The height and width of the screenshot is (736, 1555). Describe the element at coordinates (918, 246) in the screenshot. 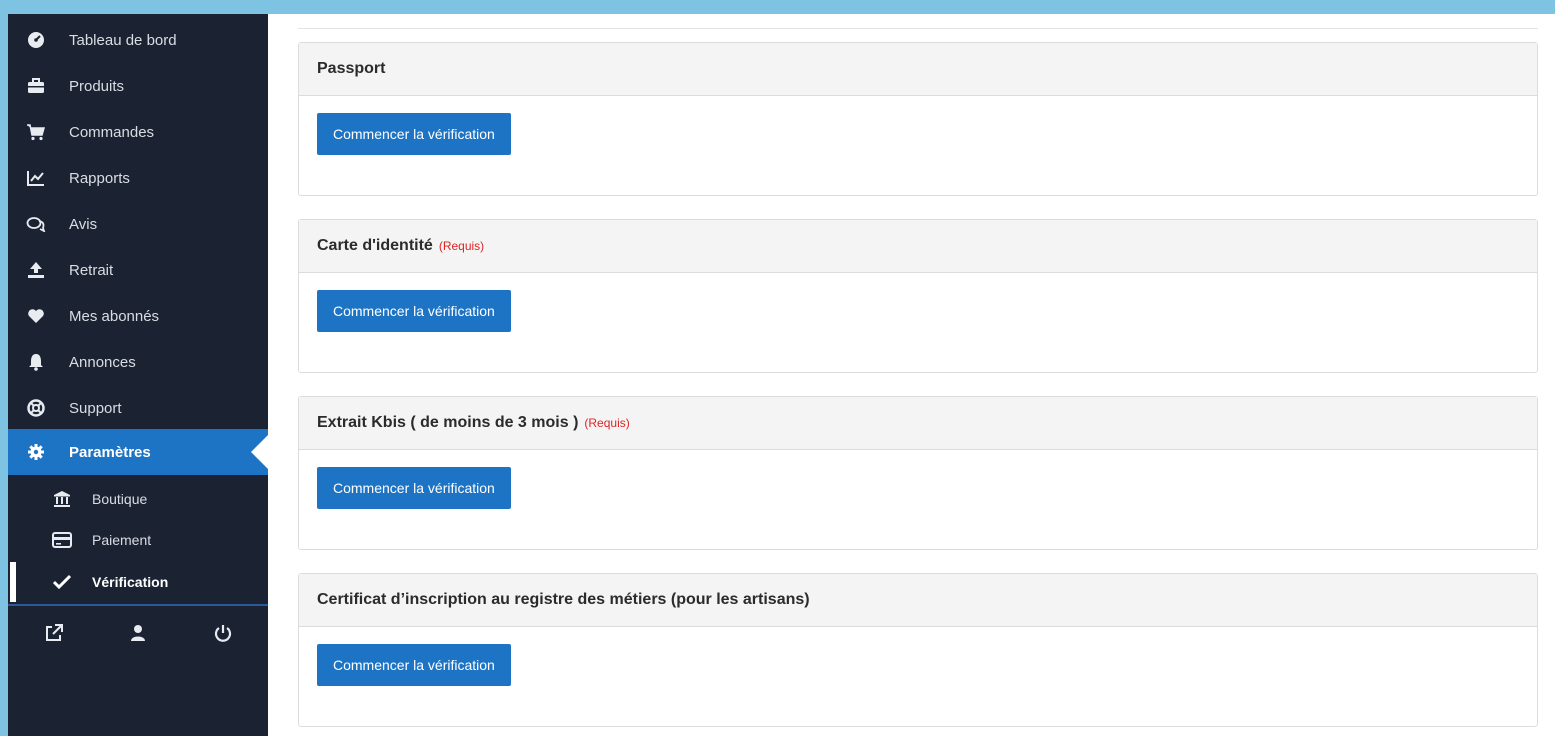

I see `panel-header: Carte d'identité (Requis)` at that location.